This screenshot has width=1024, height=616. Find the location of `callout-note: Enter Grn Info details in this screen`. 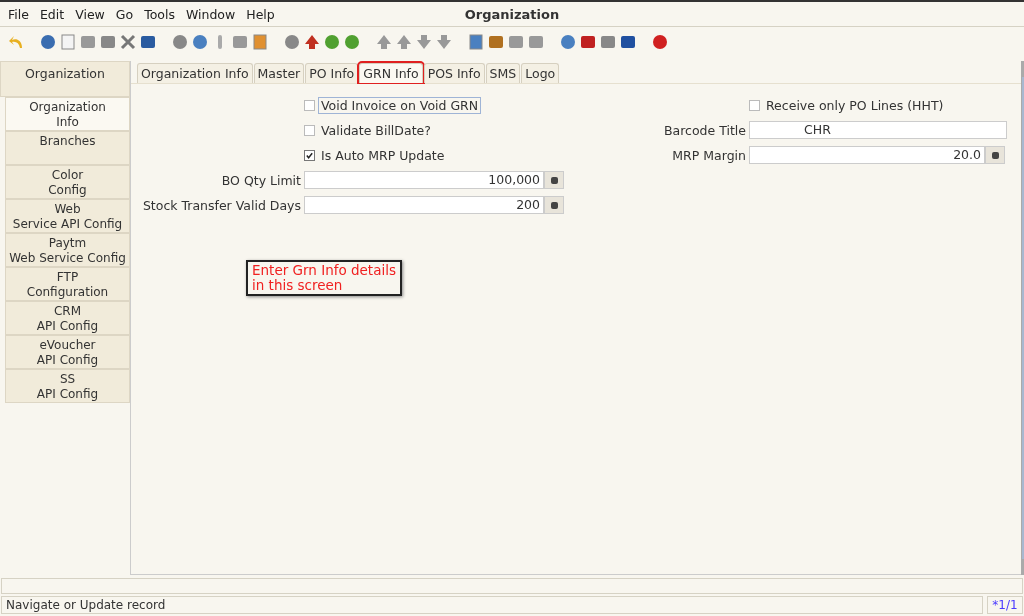

callout-note: Enter Grn Info details in this screen is located at coordinates (324, 278).